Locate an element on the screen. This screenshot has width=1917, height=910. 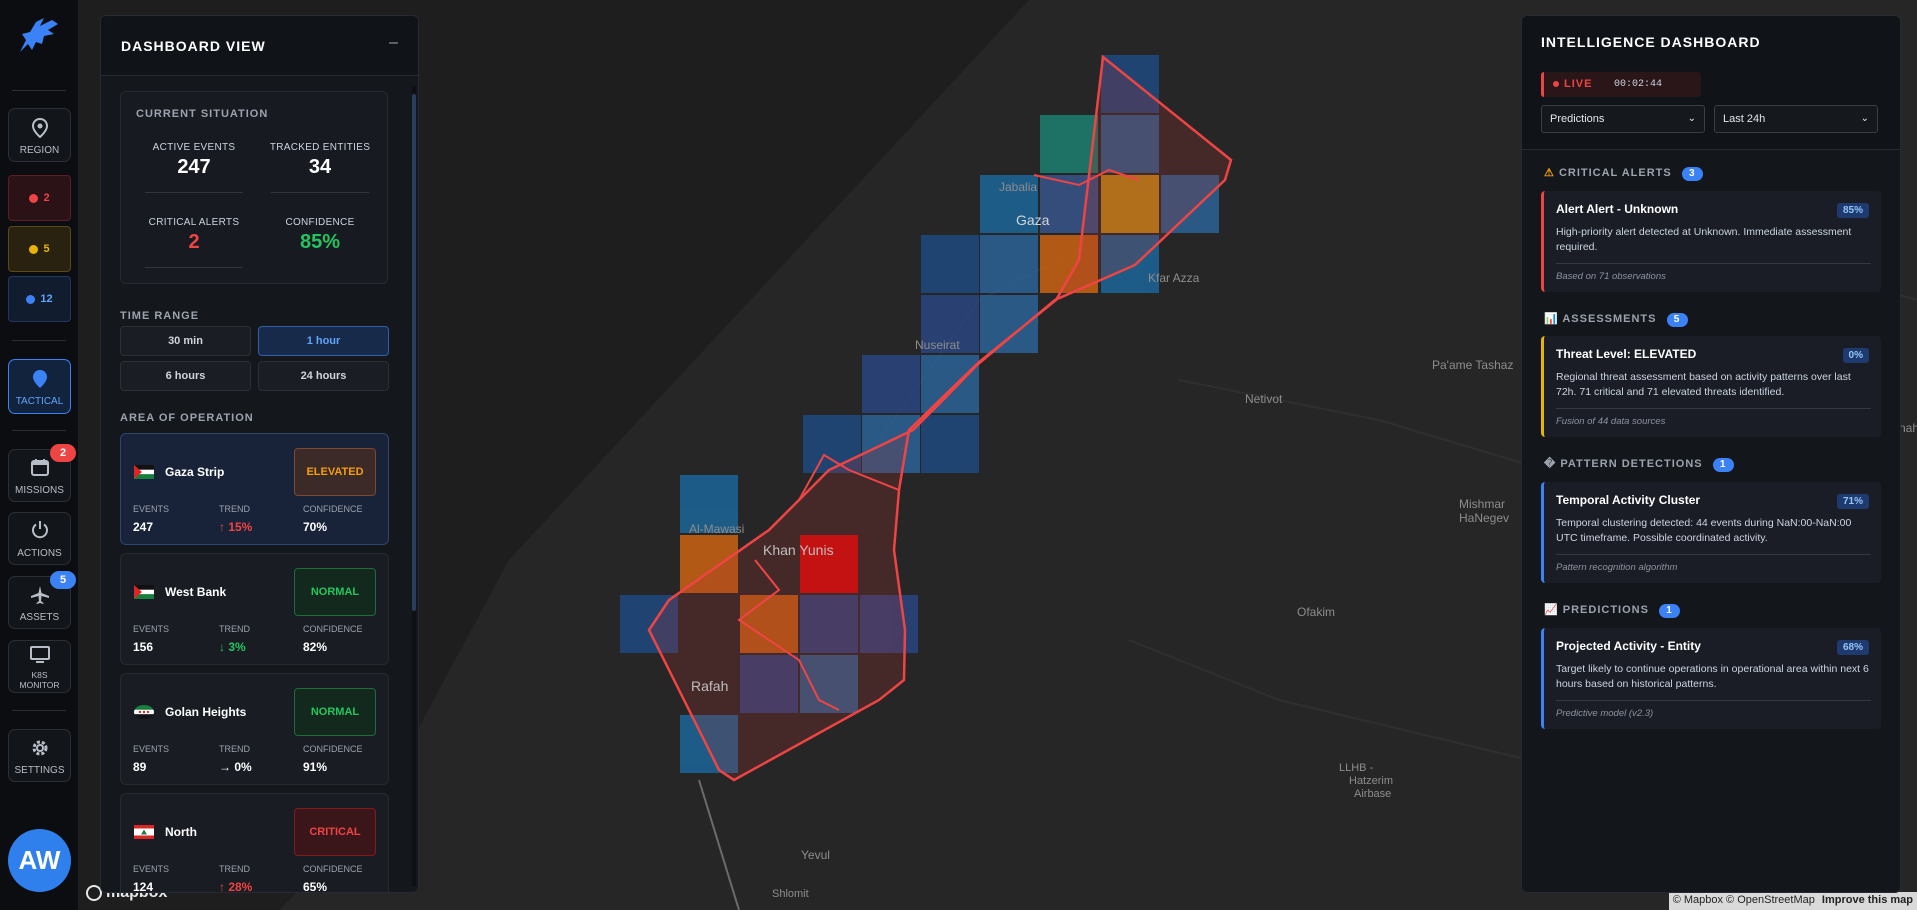
active-events-stat: ACTIVE EVENTS 247 is located at coordinates (194, 167).